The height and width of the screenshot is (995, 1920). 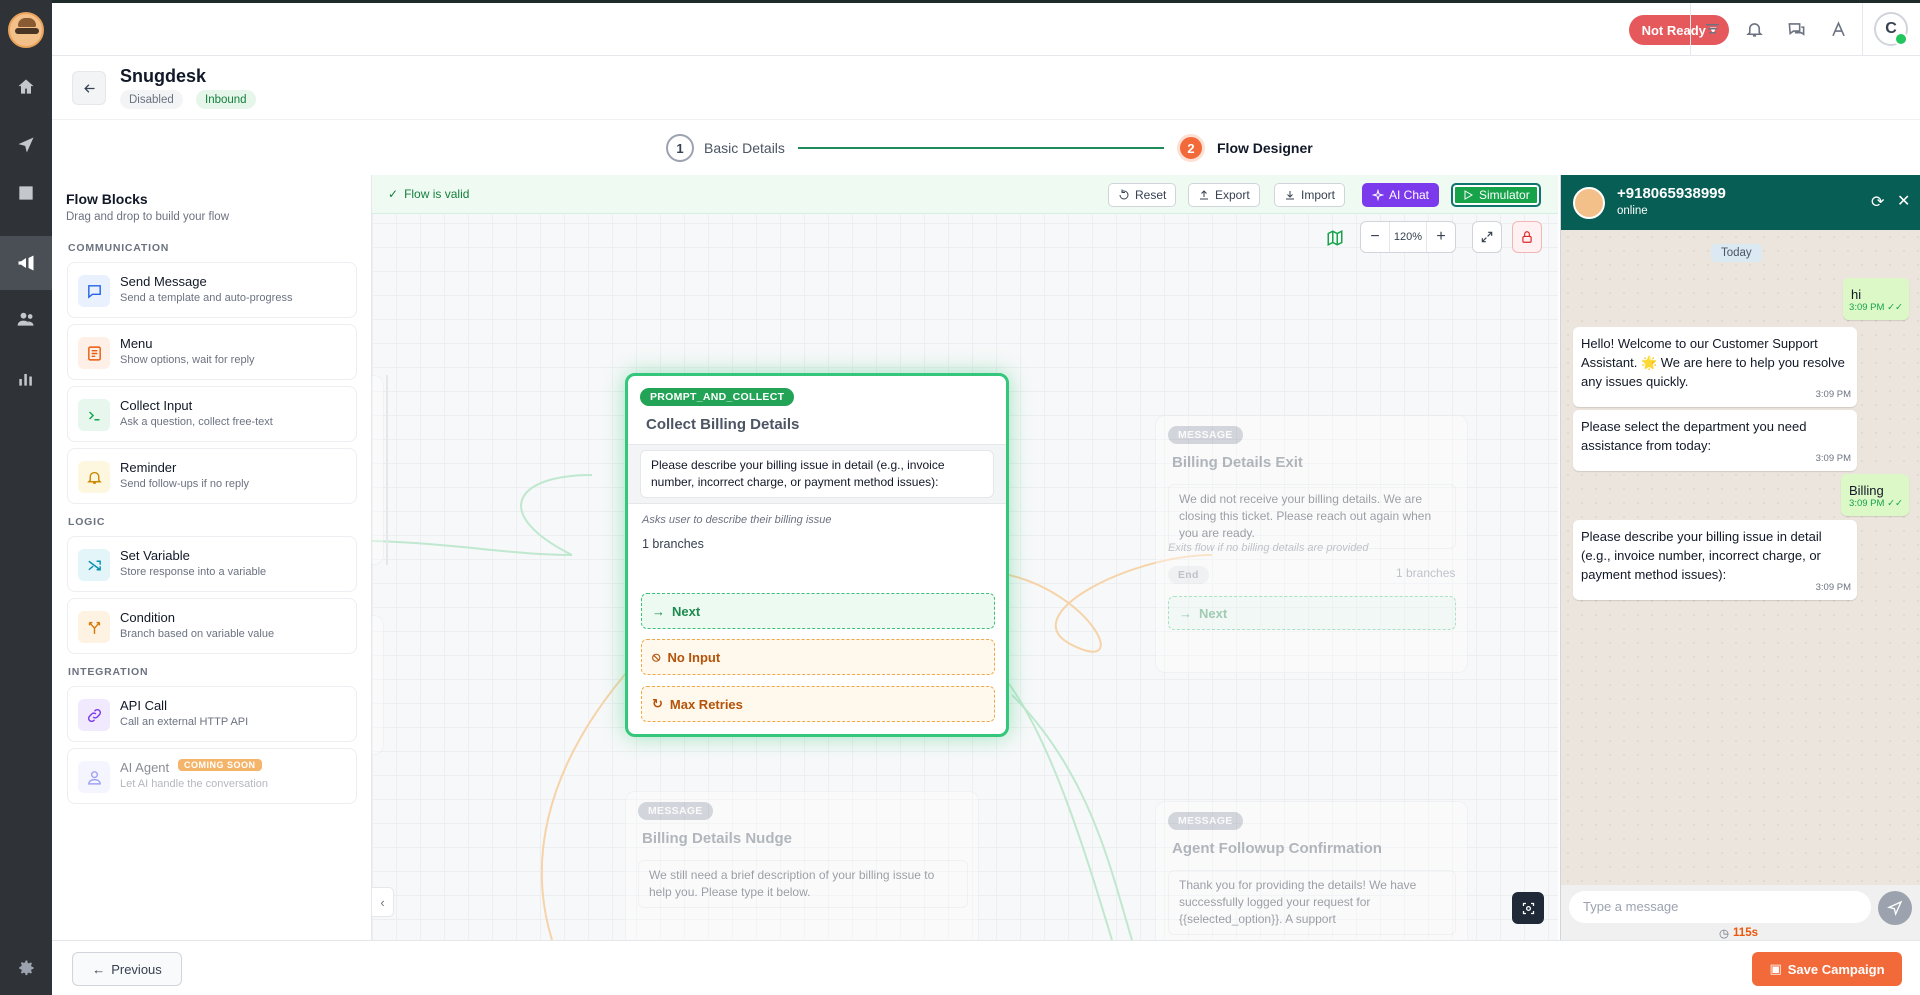 I want to click on message-input: Type a message, so click(x=1720, y=907).